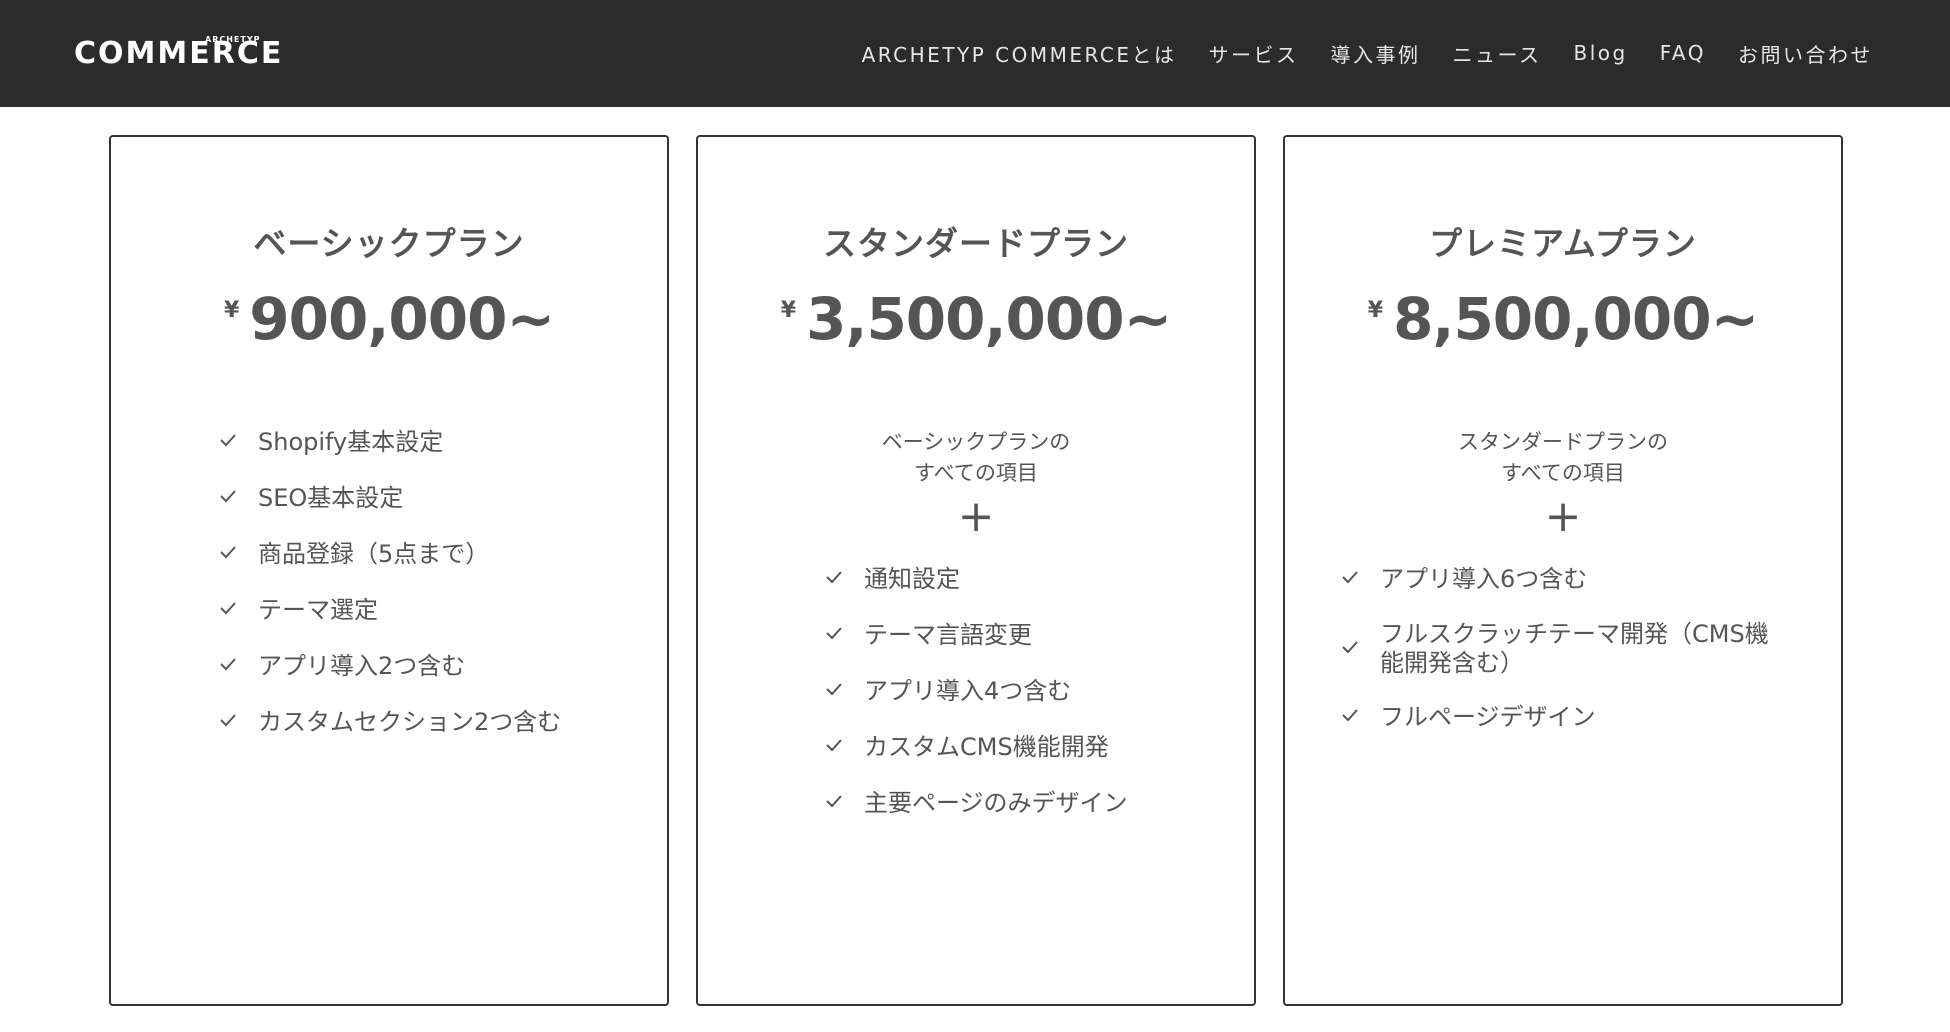 The height and width of the screenshot is (1032, 1950). What do you see at coordinates (1563, 442) in the screenshot?
I see `includes-note-line1: スタンダードプランの` at bounding box center [1563, 442].